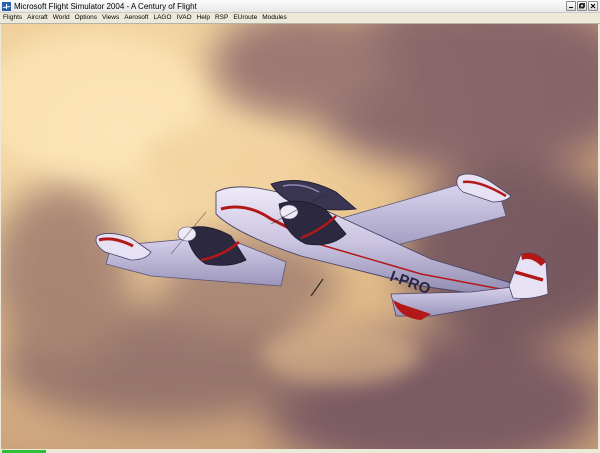 The image size is (600, 453). What do you see at coordinates (203, 18) in the screenshot?
I see `menu-help: Help` at bounding box center [203, 18].